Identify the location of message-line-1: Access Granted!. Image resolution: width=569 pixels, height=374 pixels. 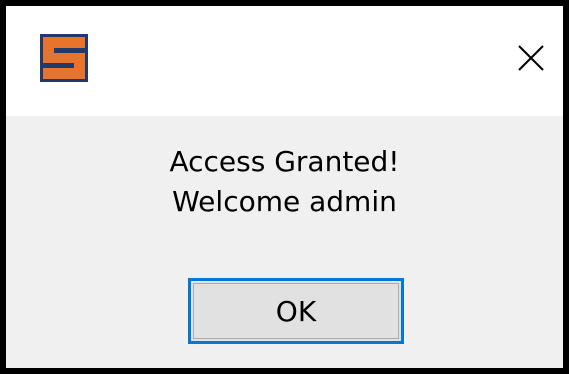
(284, 161).